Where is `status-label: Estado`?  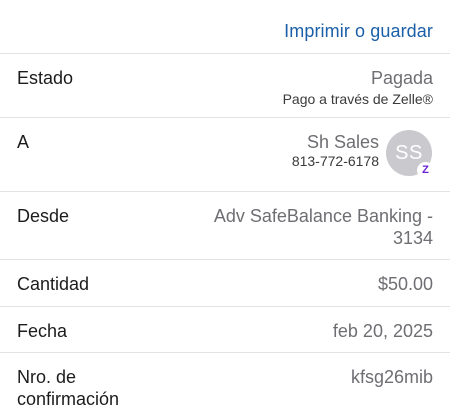
status-label: Estado is located at coordinates (45, 78).